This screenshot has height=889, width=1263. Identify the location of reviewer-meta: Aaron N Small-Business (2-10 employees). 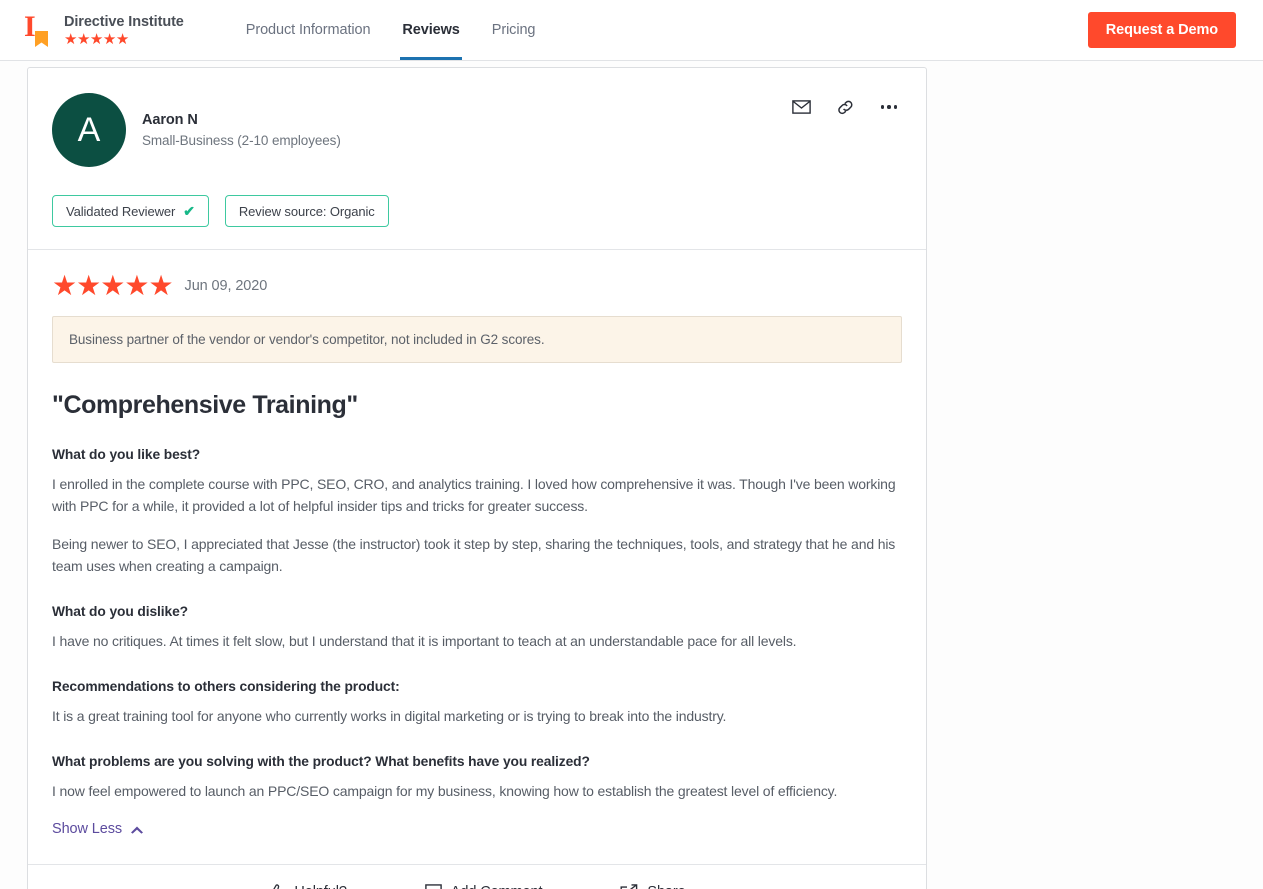
(241, 130).